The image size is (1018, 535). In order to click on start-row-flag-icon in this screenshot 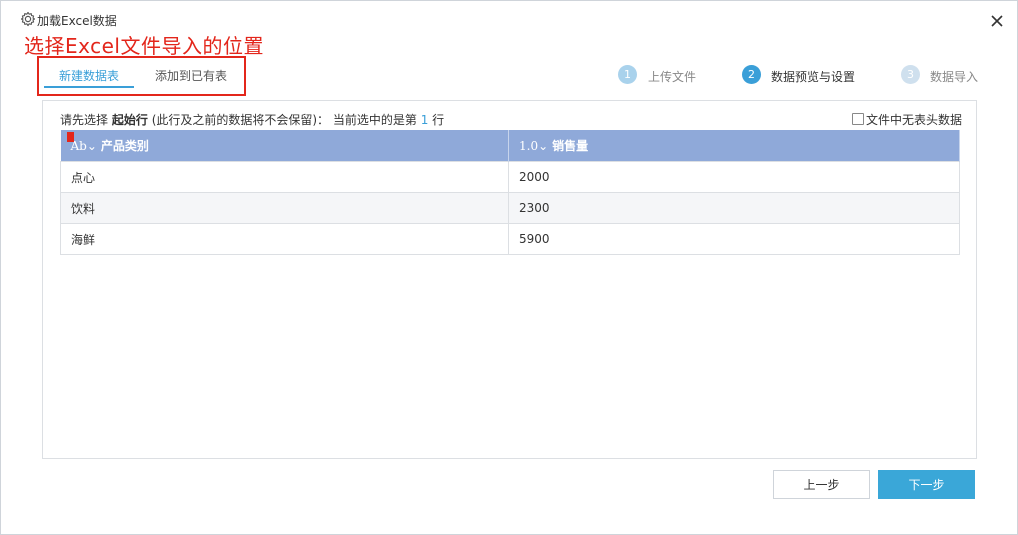, I will do `click(70, 137)`.